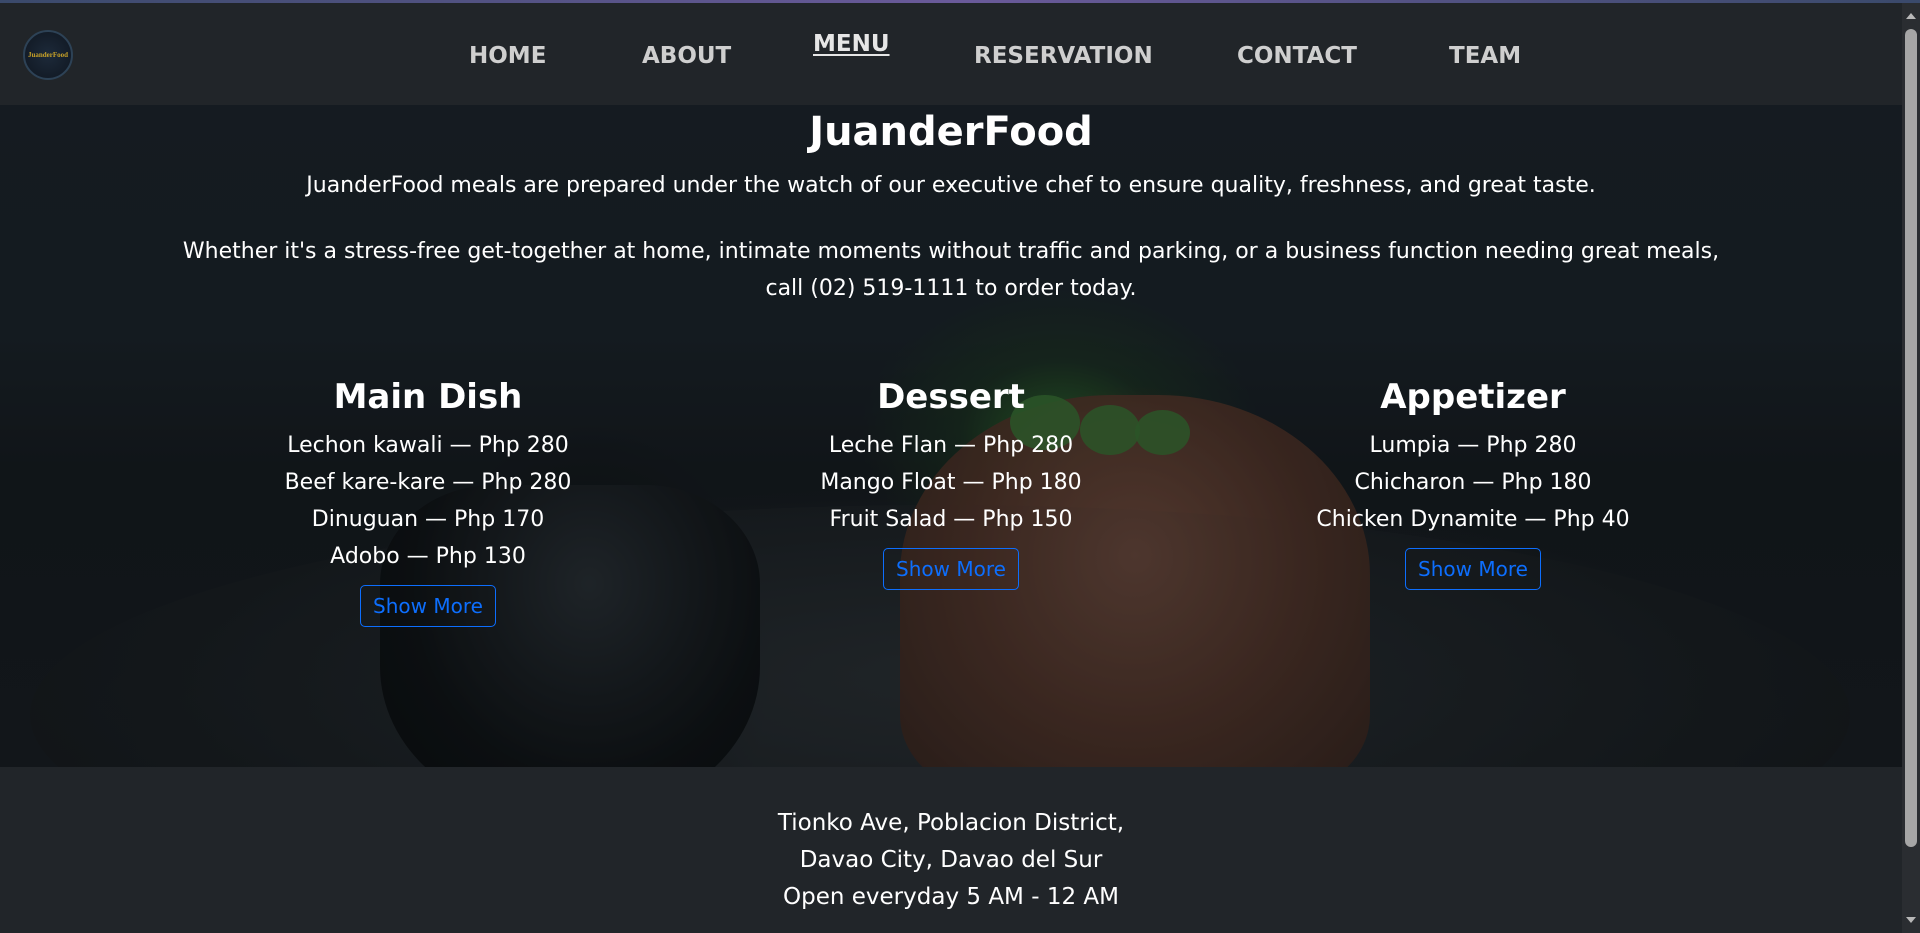 The width and height of the screenshot is (1920, 933). Describe the element at coordinates (1911, 16) in the screenshot. I see `scroll-up-arrow-icon` at that location.